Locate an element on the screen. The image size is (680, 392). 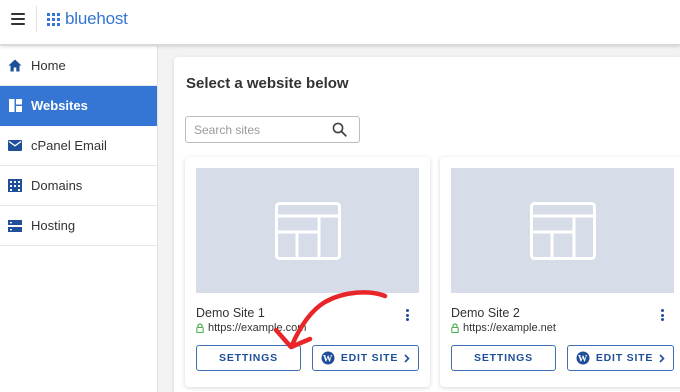
search-icon is located at coordinates (339, 129).